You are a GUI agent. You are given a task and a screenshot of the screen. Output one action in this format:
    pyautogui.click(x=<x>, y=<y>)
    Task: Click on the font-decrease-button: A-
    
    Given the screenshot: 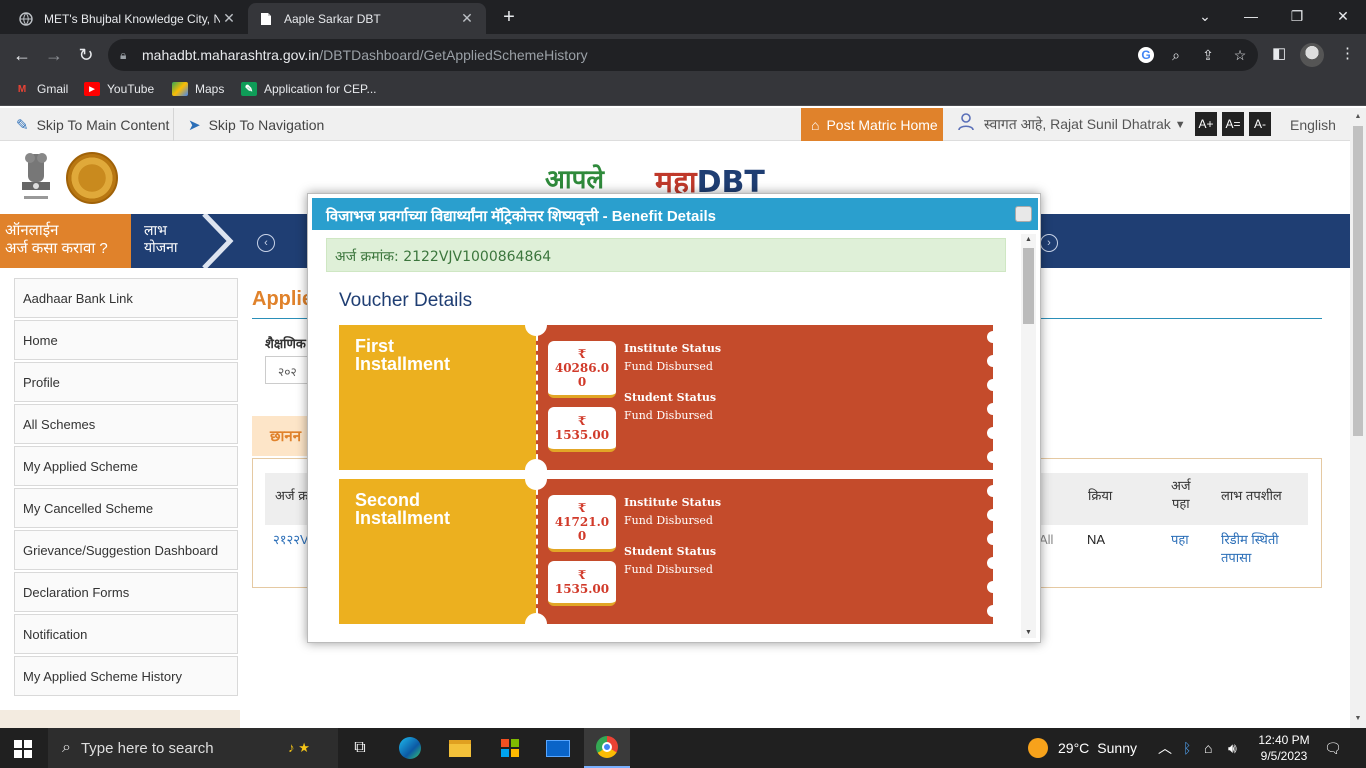 What is the action you would take?
    pyautogui.click(x=1260, y=124)
    